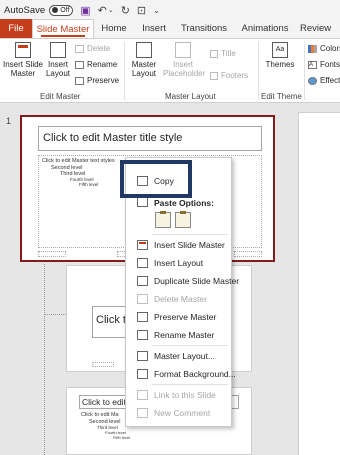 The width and height of the screenshot is (340, 455). I want to click on fonts-icon: A, so click(312, 64).